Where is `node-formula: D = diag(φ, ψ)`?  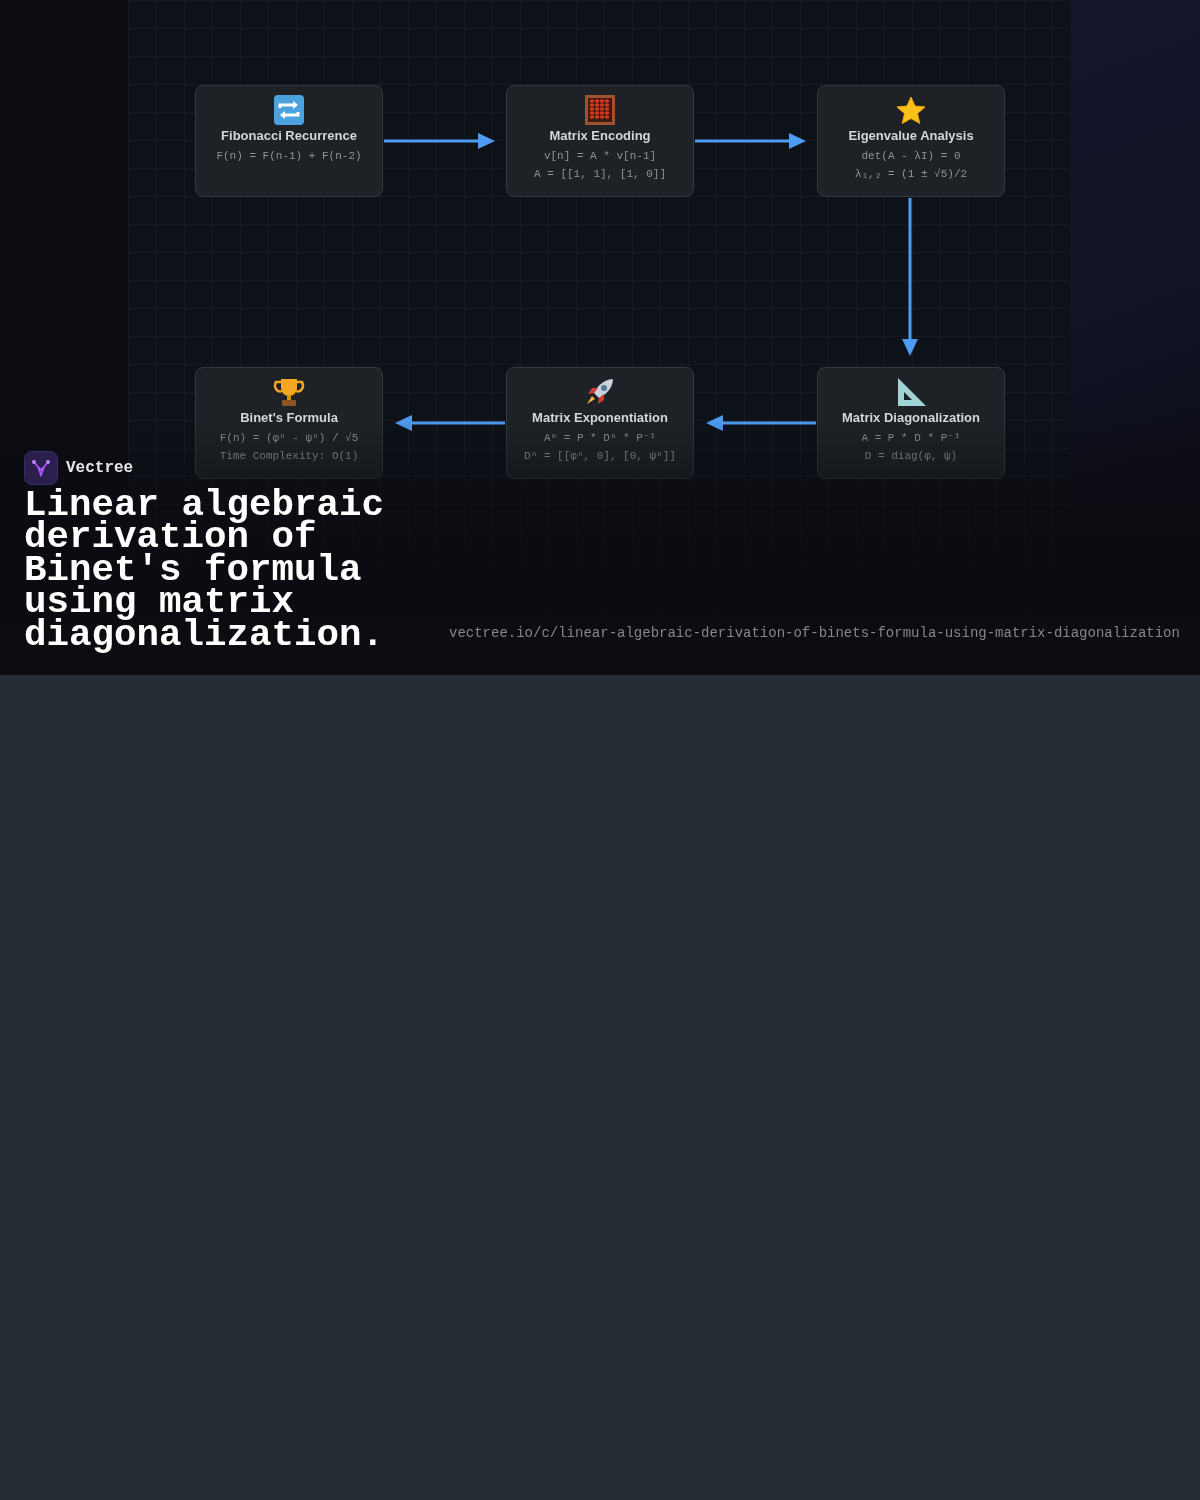
node-formula: D = diag(φ, ψ) is located at coordinates (911, 456).